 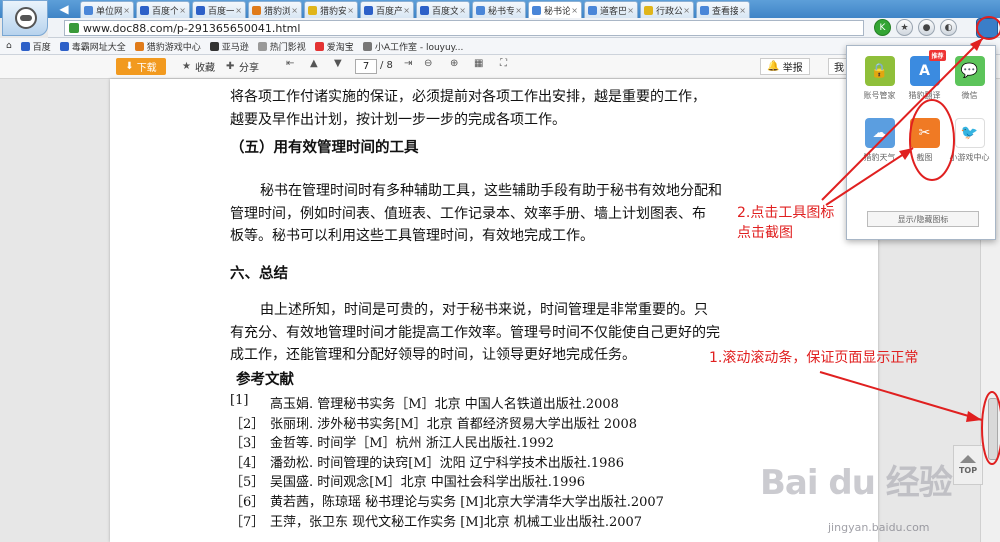 What do you see at coordinates (331, 9) in the screenshot?
I see `browser-tab: 猎豹安...×` at bounding box center [331, 9].